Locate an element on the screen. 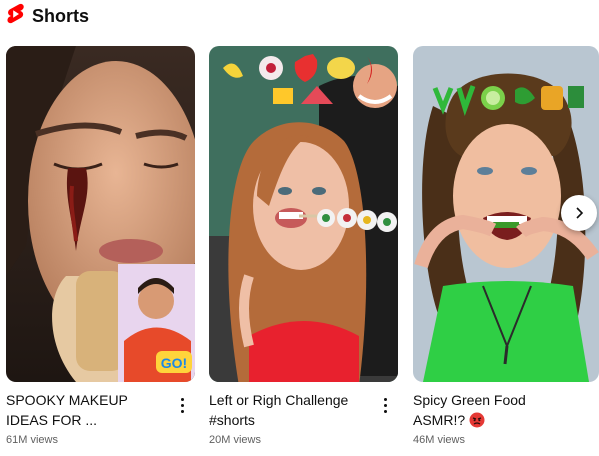  shorts-section-header: Shorts is located at coordinates (48, 16).